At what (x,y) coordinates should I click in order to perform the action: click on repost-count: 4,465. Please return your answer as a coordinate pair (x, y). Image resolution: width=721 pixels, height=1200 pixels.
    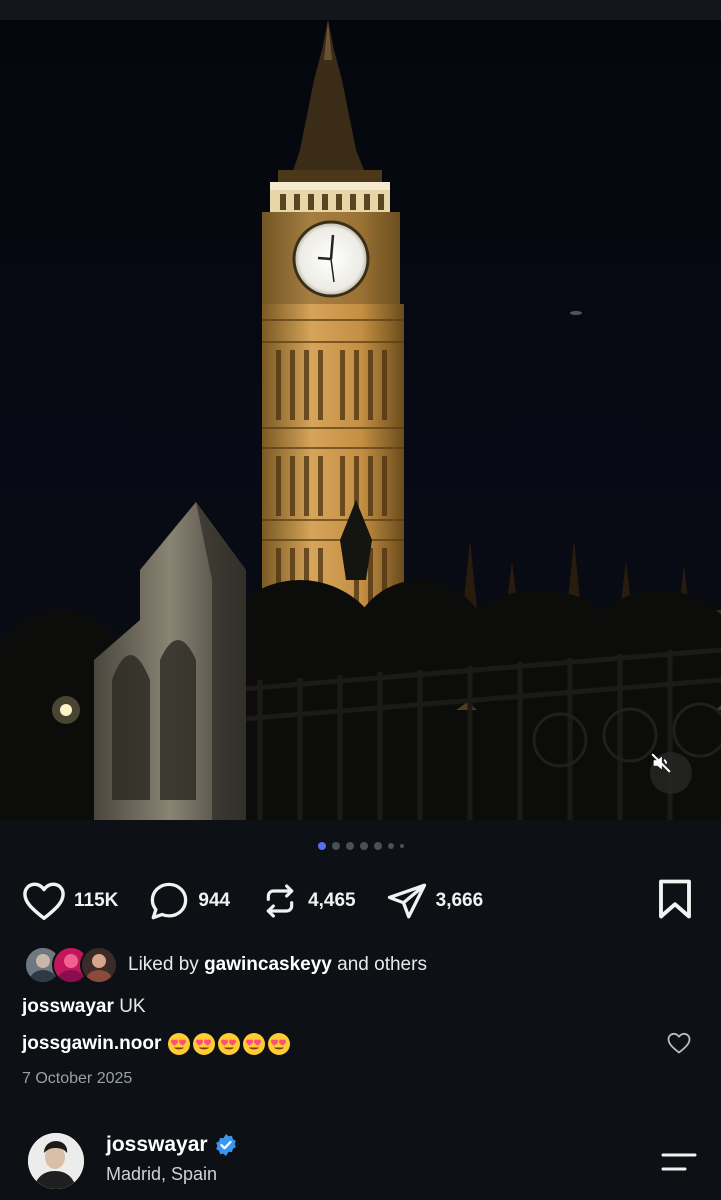
    Looking at the image, I should click on (332, 901).